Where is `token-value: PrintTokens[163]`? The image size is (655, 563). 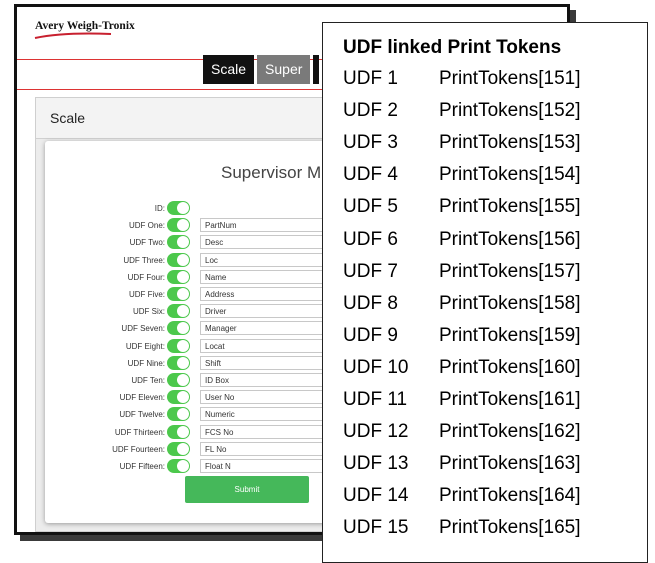
token-value: PrintTokens[163] is located at coordinates (510, 464).